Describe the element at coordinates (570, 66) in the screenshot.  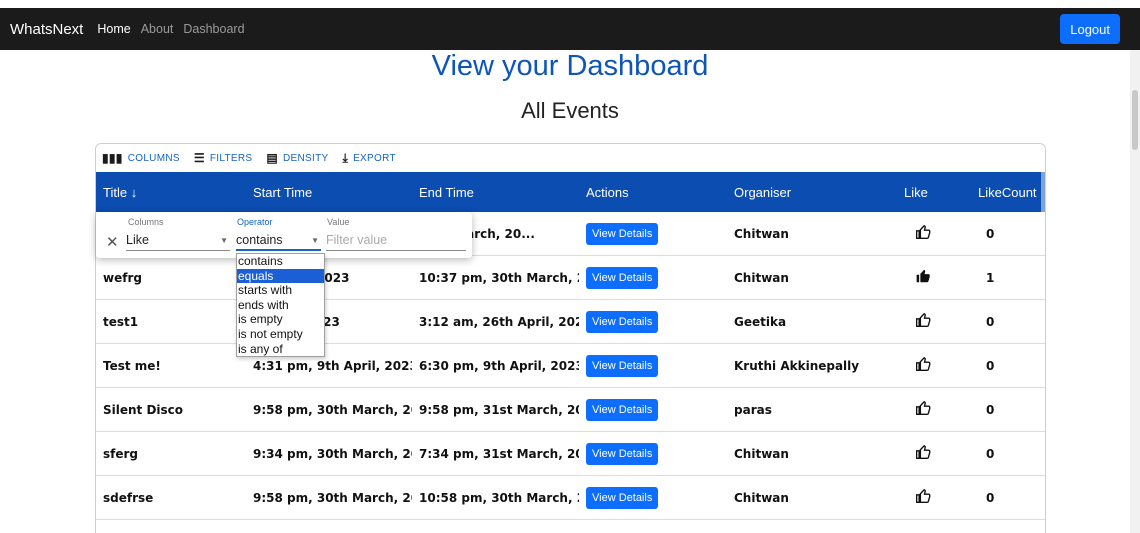
I see `page-title: View your Dashboard` at that location.